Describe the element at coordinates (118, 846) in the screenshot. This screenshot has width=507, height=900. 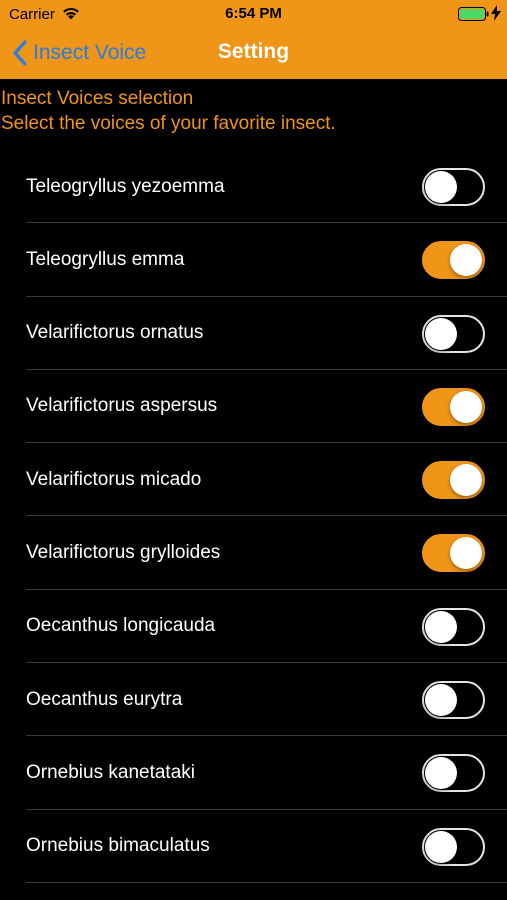
I see `insect-name-label: Ornebius bimaculatus` at that location.